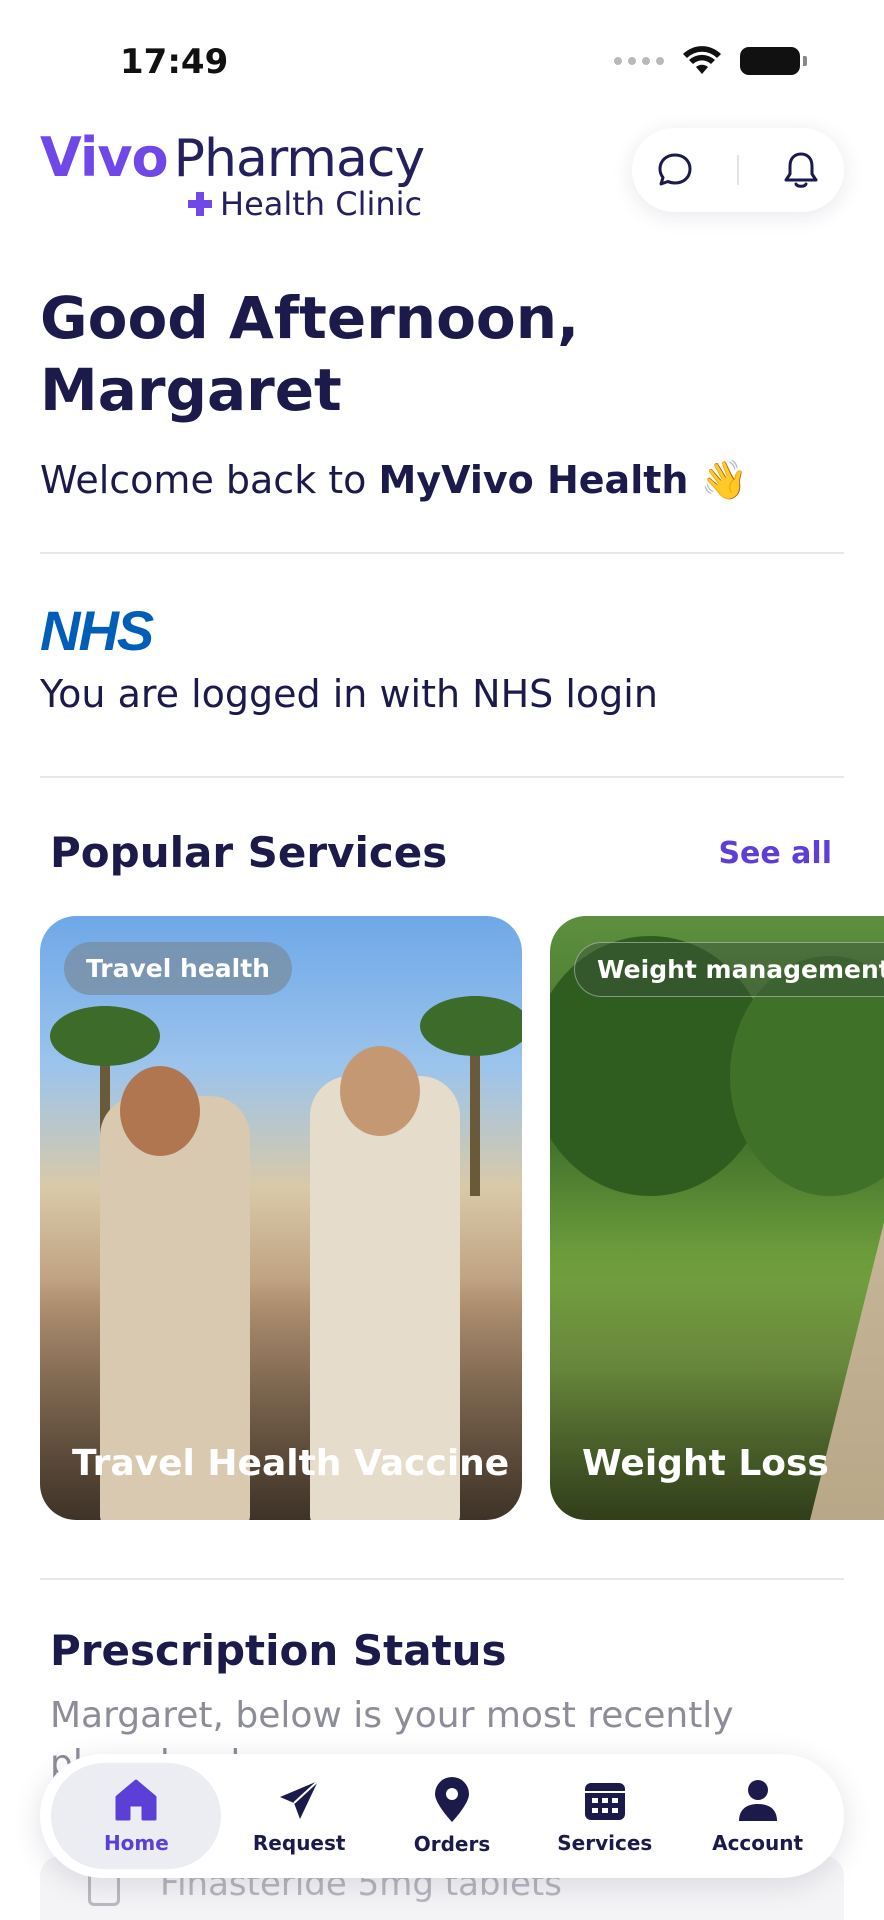 This screenshot has height=1920, width=884. I want to click on calendar-icon, so click(604, 1801).